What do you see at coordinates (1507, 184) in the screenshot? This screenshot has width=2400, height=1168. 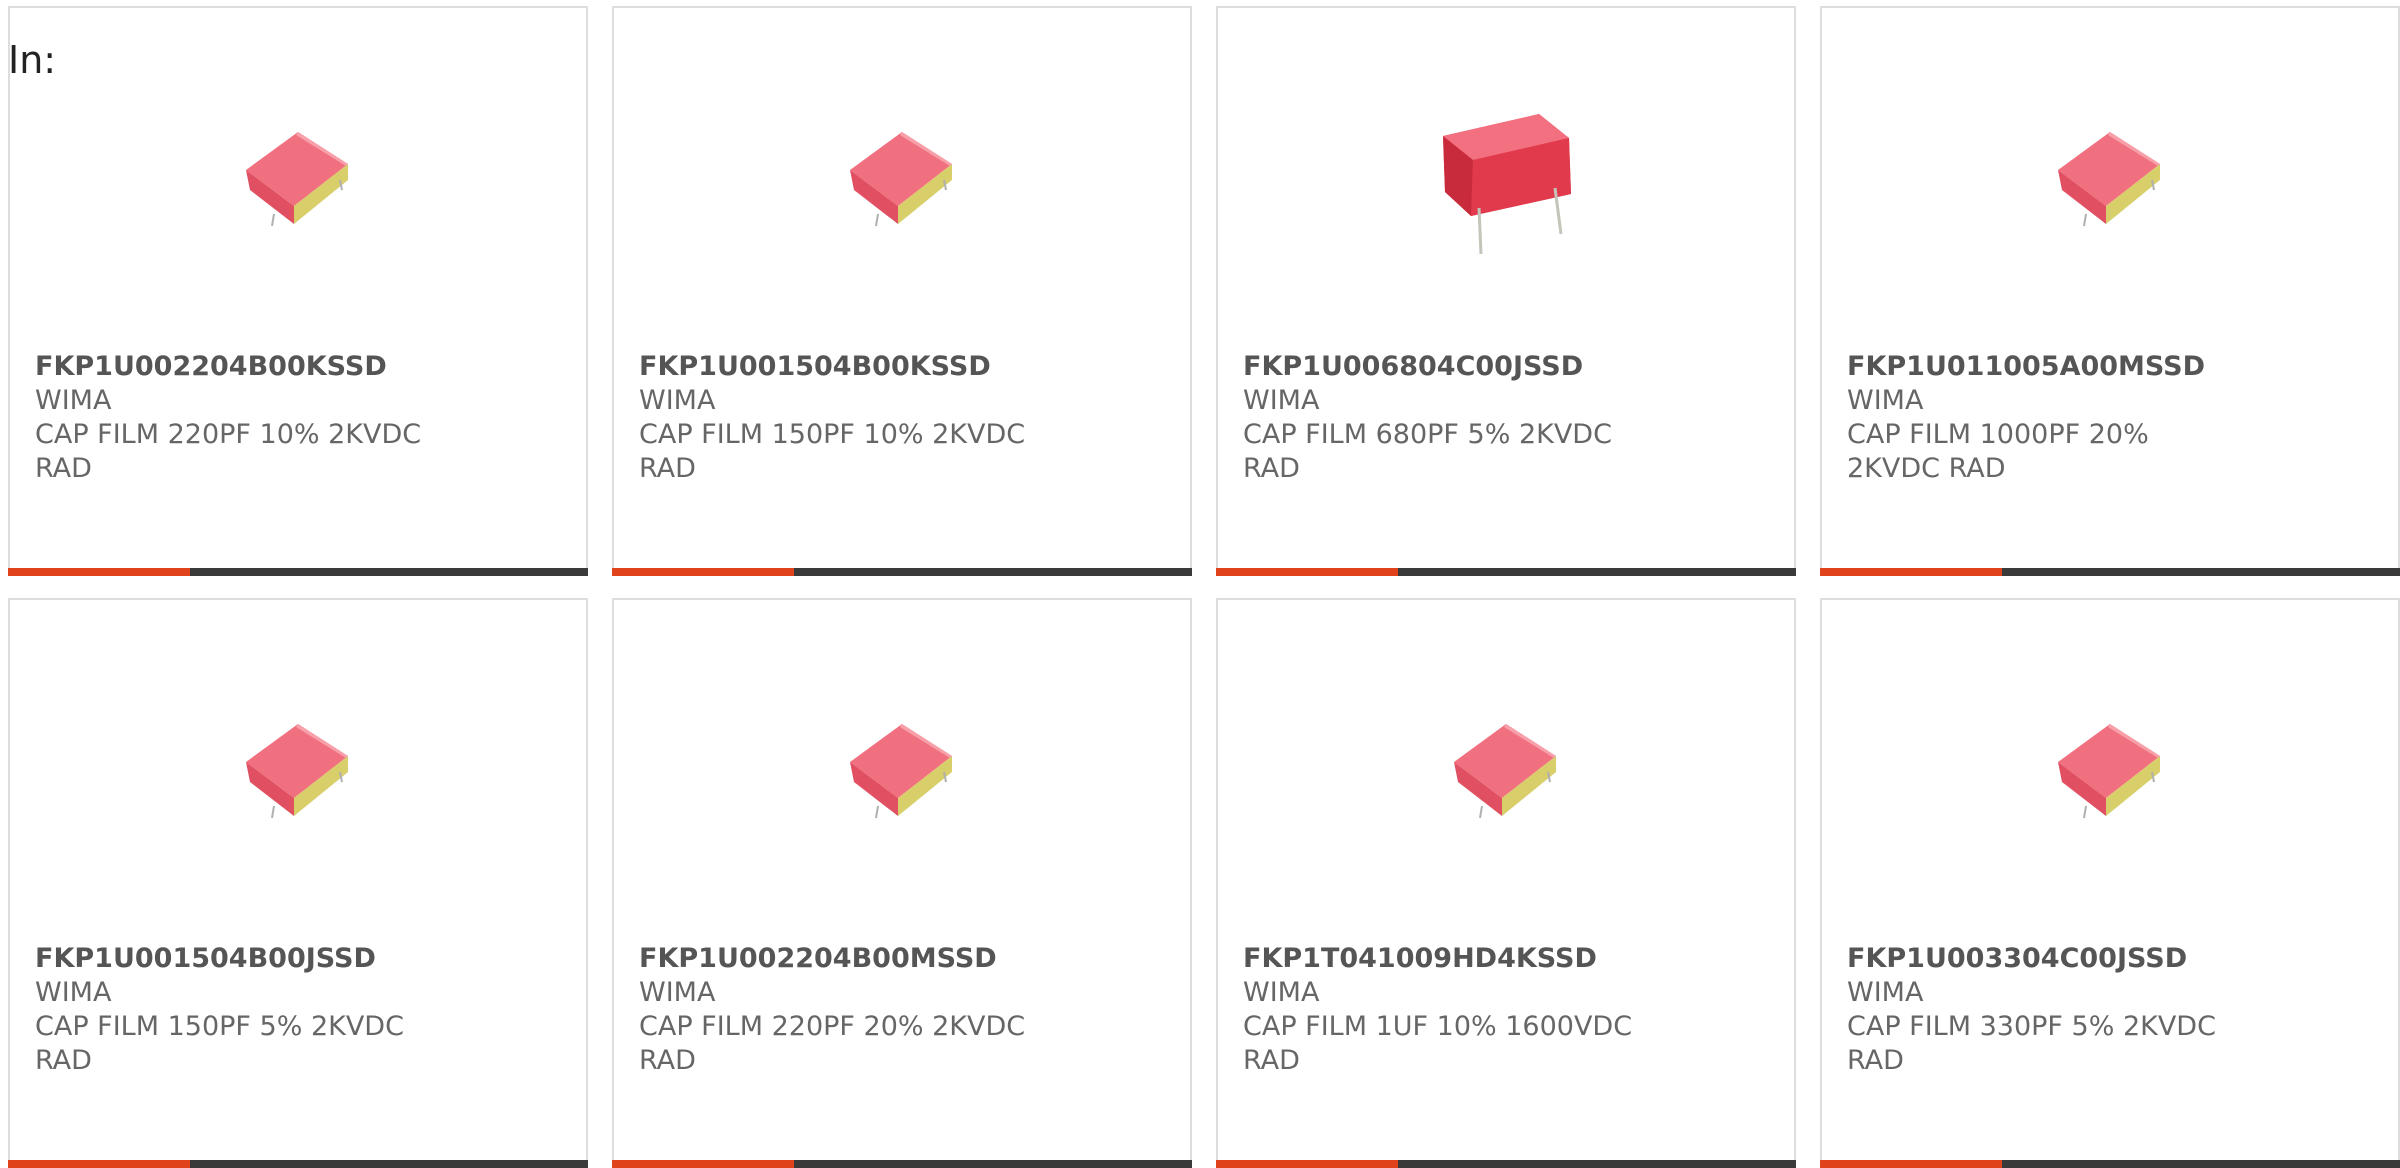 I see `capacitor-leads-icon` at bounding box center [1507, 184].